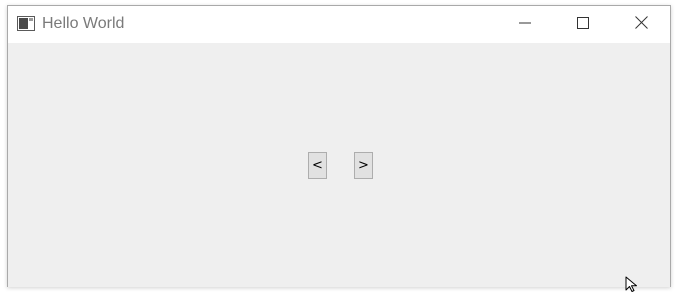  I want to click on maximize-button, so click(583, 24).